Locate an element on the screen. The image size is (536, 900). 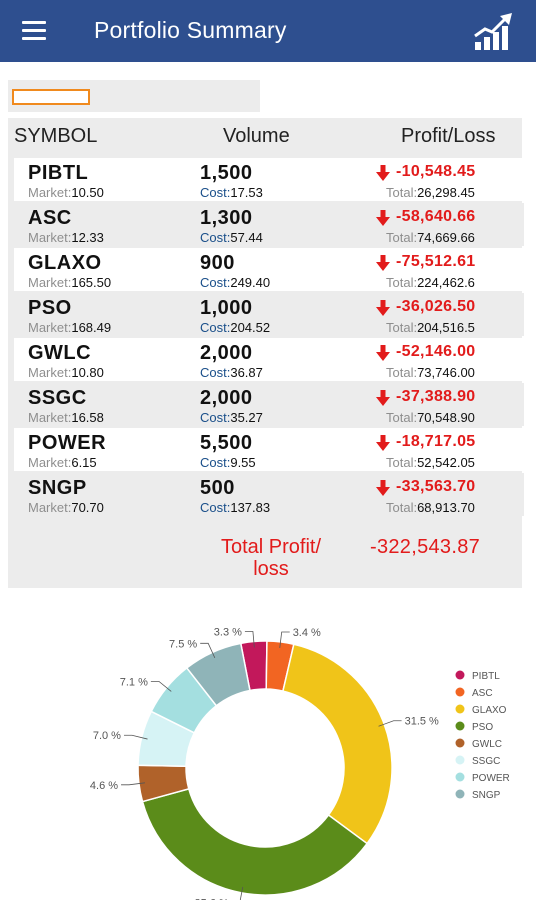
row-market-price: Market:10.50 is located at coordinates (66, 192).